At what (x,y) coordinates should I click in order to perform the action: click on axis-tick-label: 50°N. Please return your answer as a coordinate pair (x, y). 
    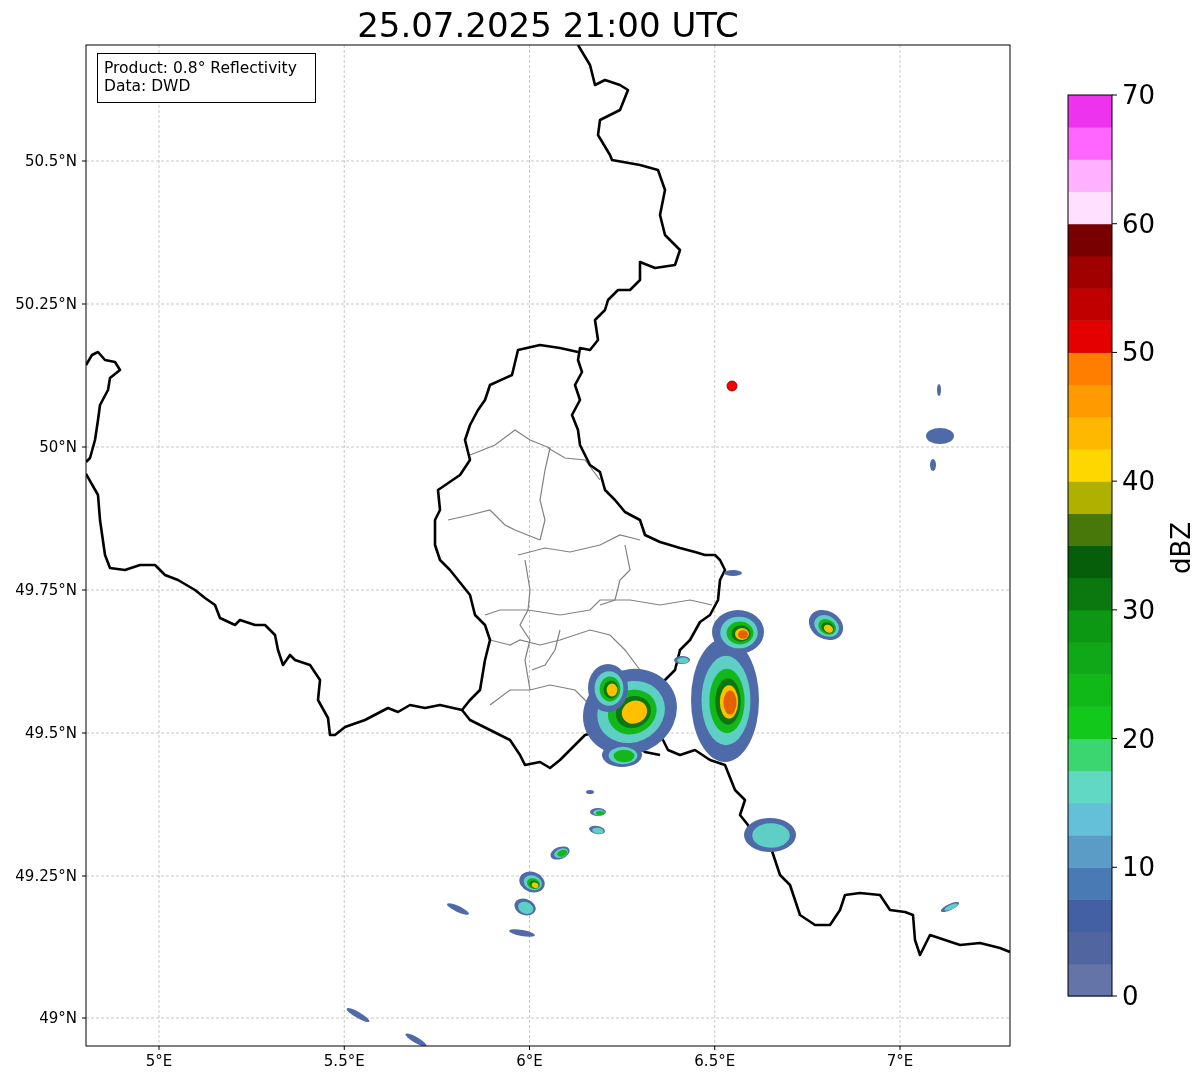
    Looking at the image, I should click on (58, 447).